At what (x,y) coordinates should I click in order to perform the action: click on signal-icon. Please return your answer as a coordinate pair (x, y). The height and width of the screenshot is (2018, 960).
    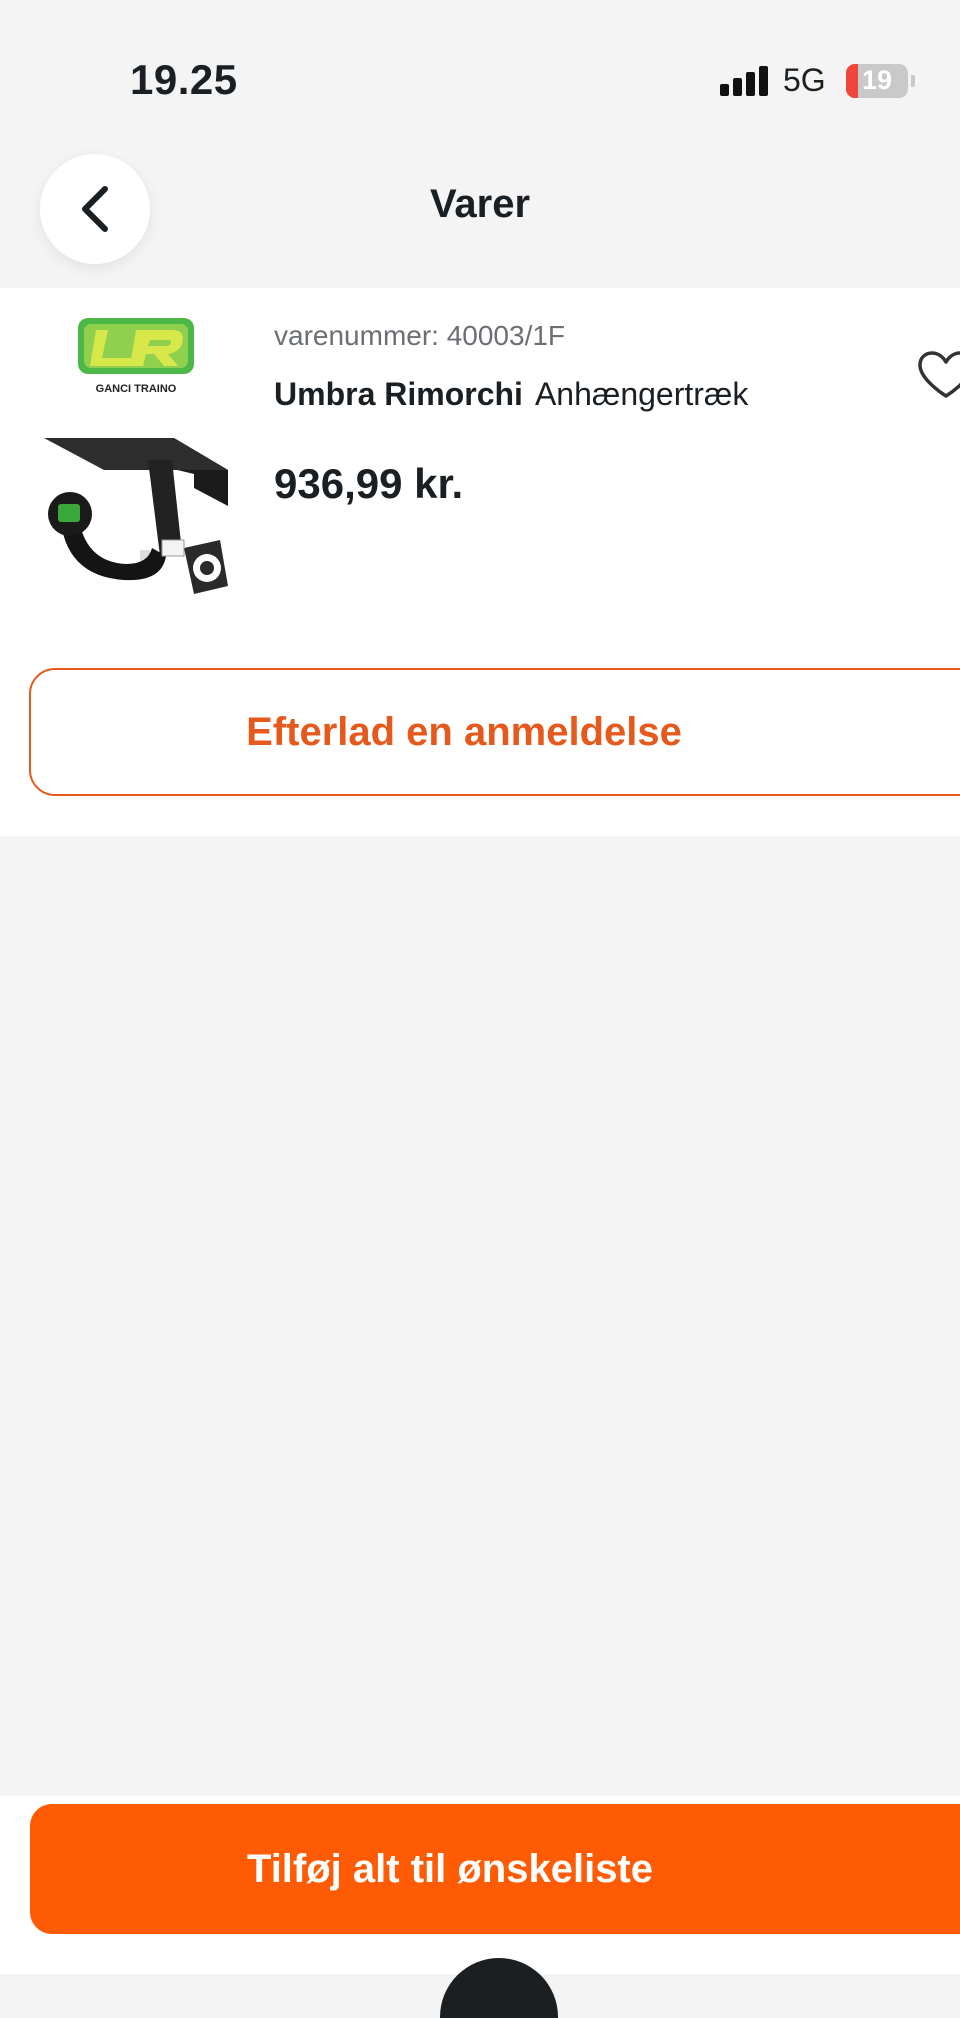
    Looking at the image, I should click on (744, 81).